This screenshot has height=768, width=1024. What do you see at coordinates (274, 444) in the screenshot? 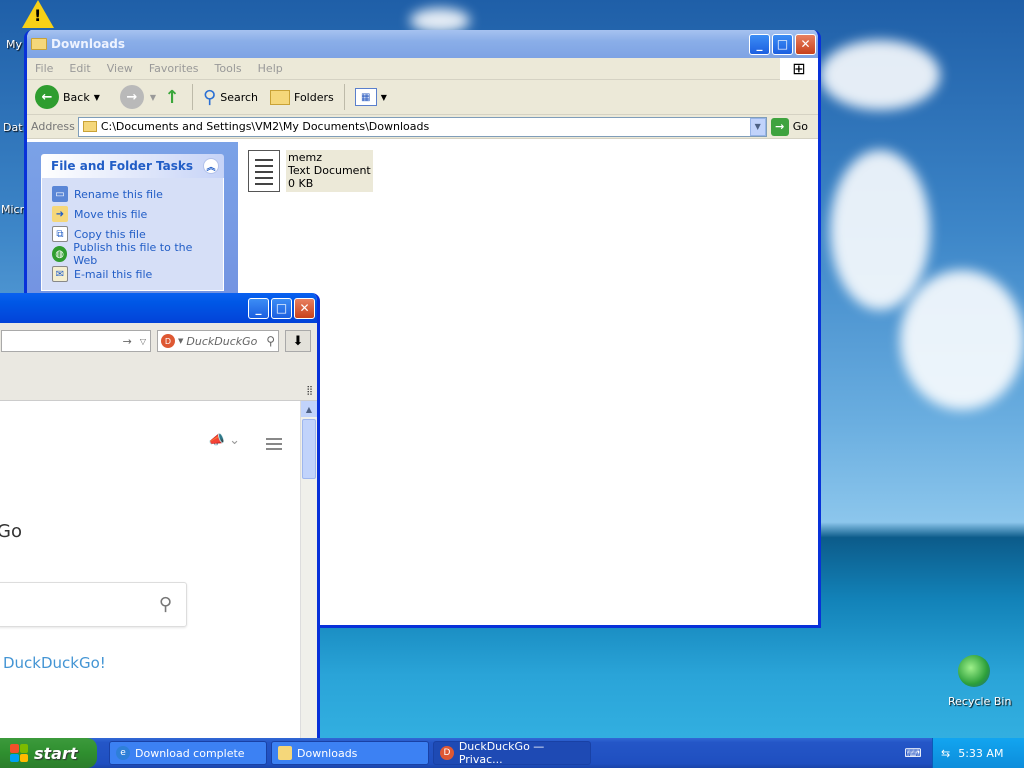
I see `menu-icon` at bounding box center [274, 444].